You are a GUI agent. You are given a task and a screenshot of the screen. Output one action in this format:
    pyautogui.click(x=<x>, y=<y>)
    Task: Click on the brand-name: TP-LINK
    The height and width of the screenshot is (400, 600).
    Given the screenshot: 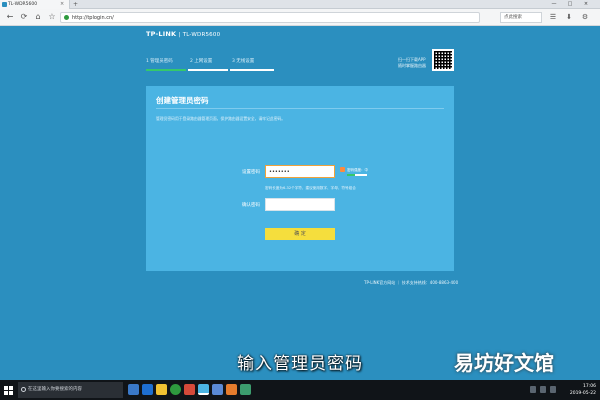 What is the action you would take?
    pyautogui.click(x=161, y=34)
    